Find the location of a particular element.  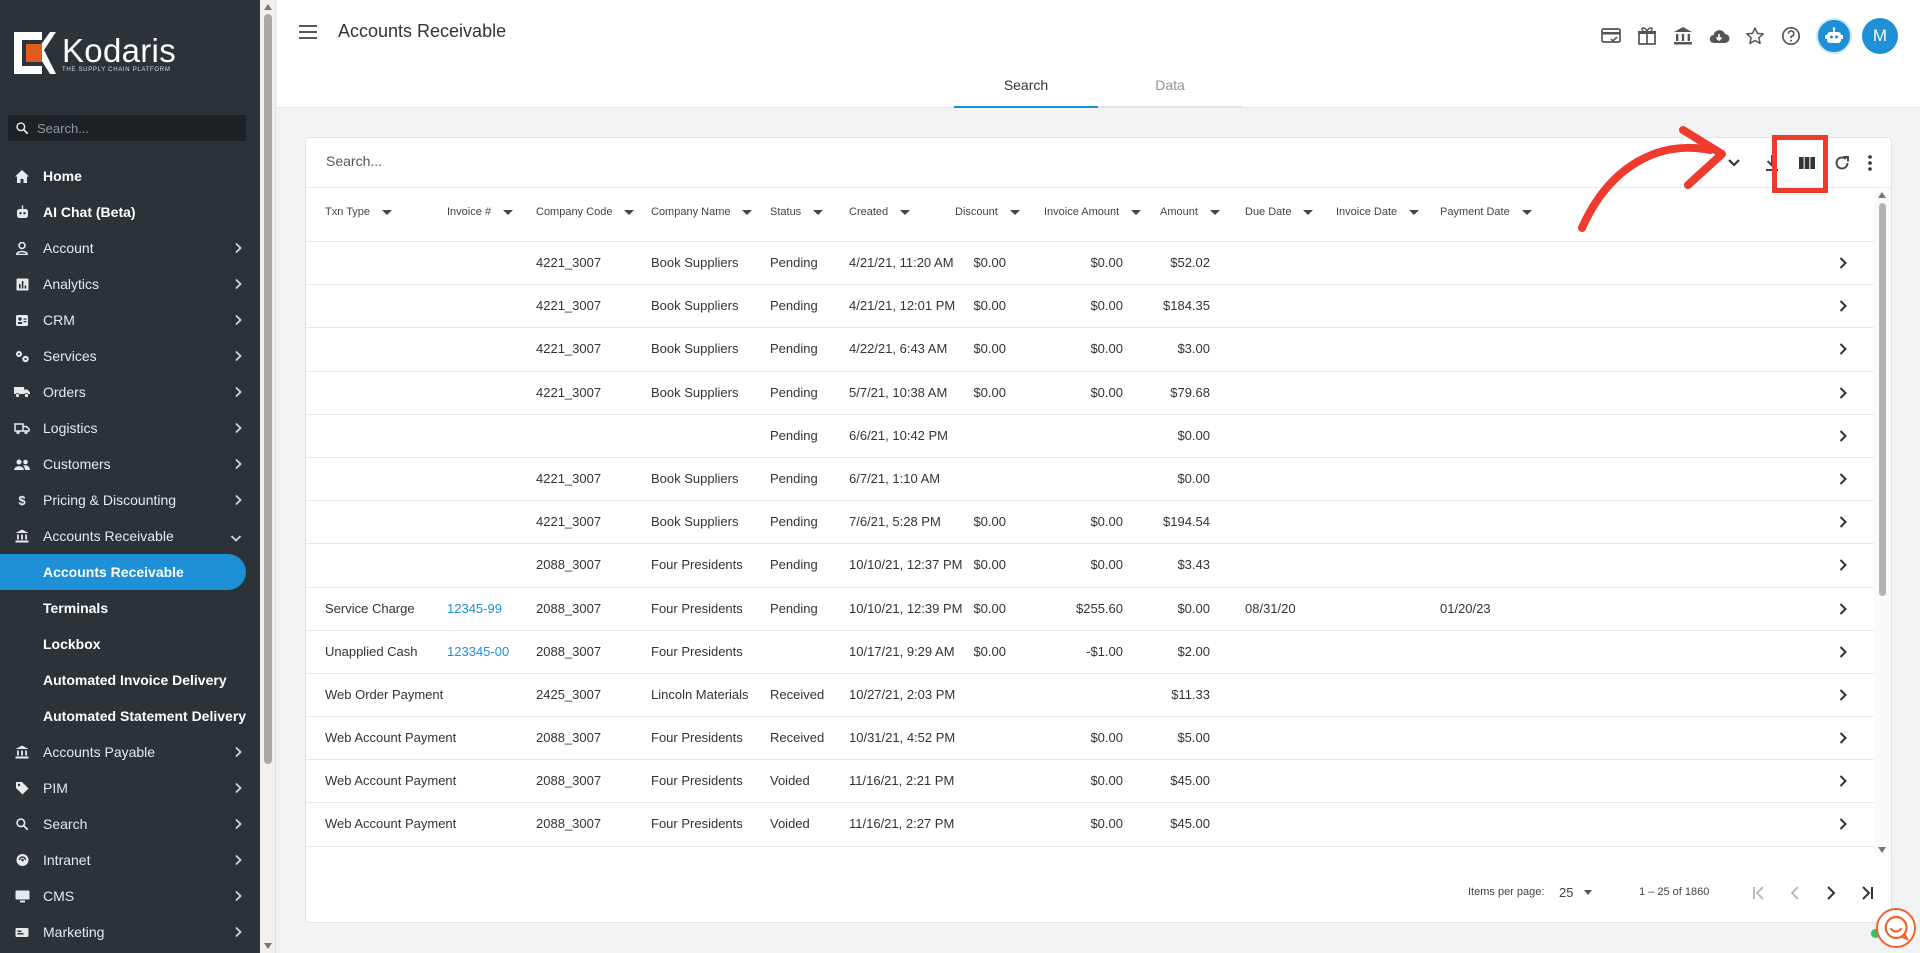

page-size-select: 25 is located at coordinates (1576, 892).